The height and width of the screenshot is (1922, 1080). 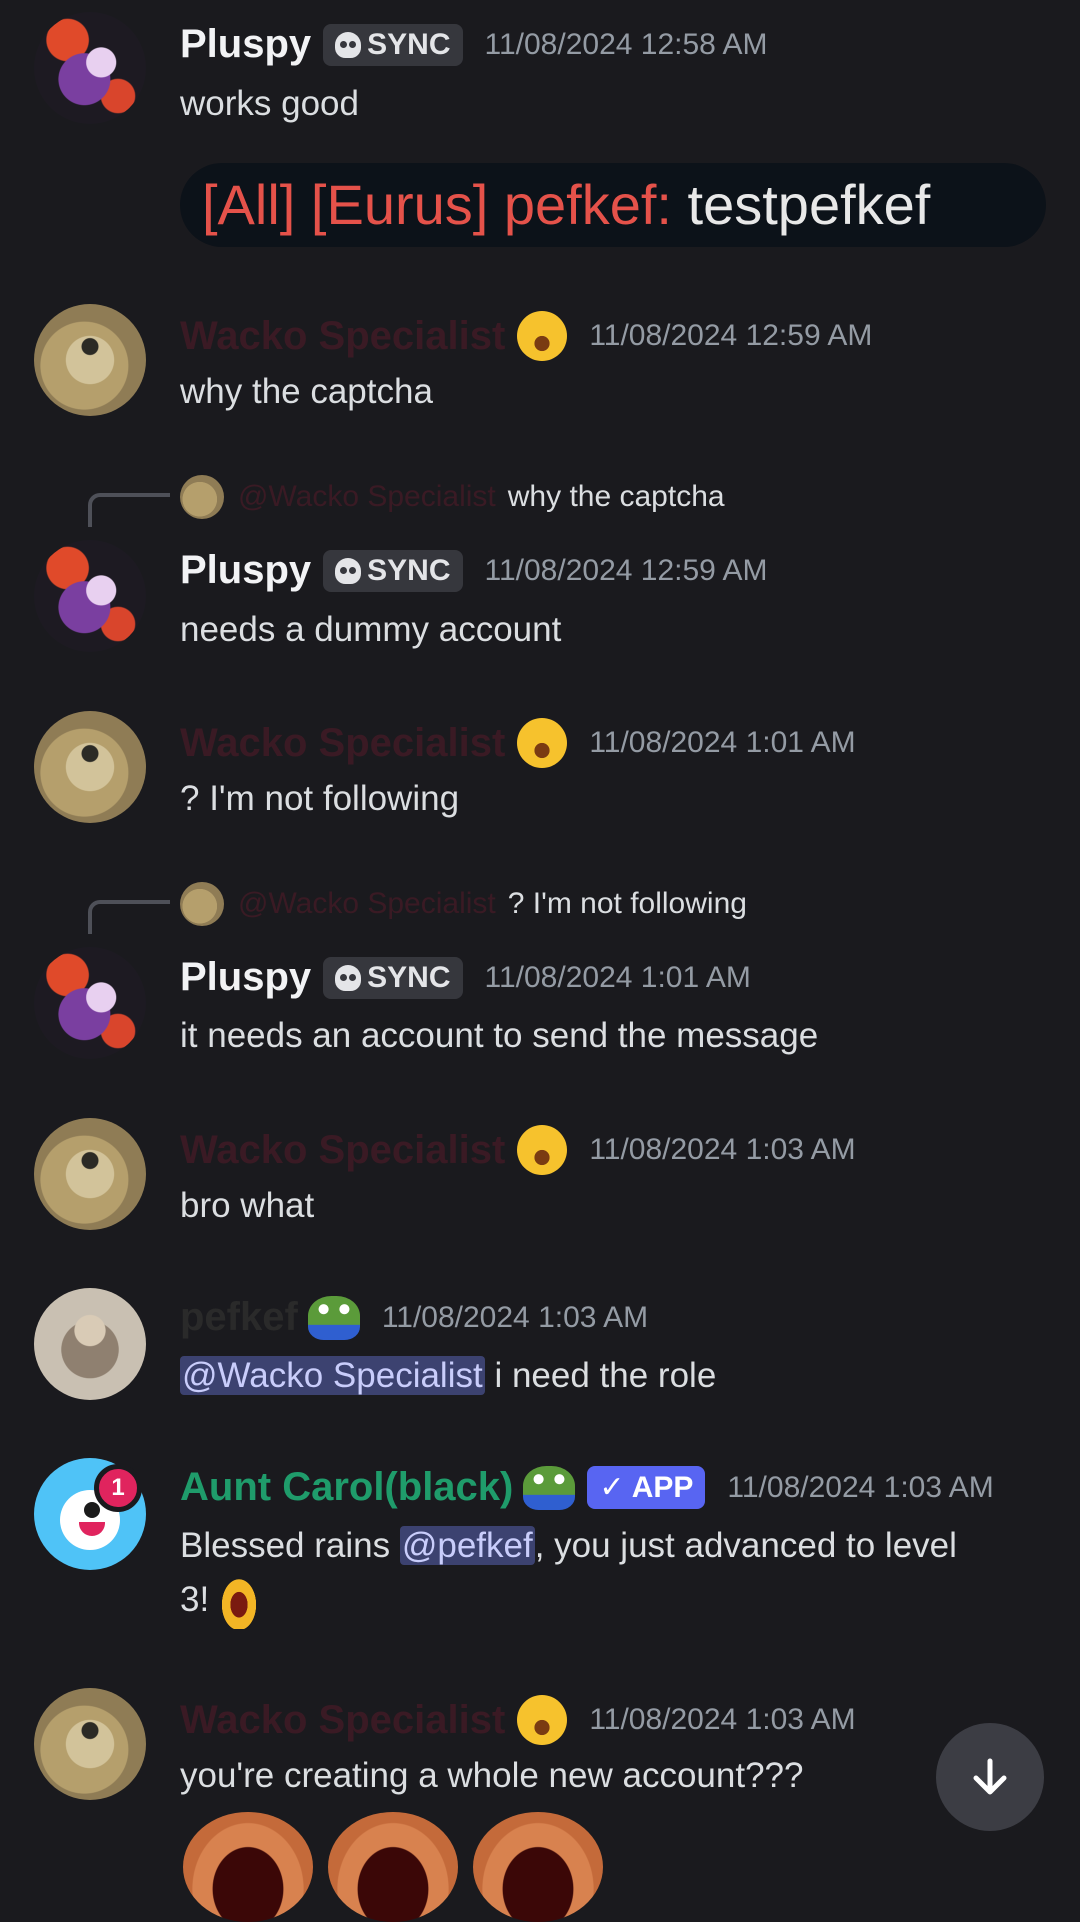 I want to click on arrow-down-icon, so click(x=990, y=1776).